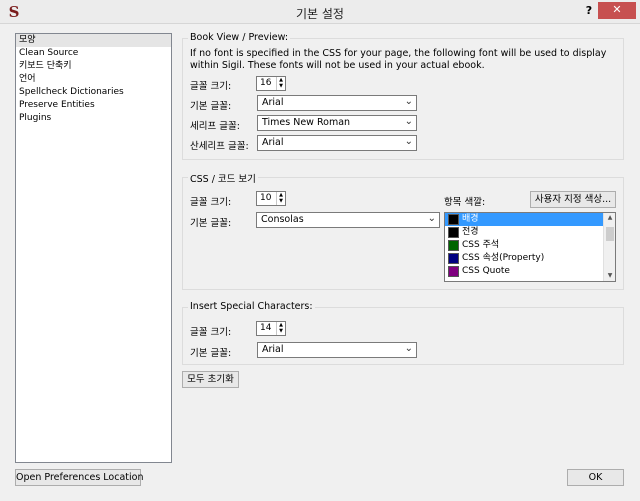 This screenshot has width=640, height=501. Describe the element at coordinates (93, 105) in the screenshot. I see `sidebar-item-preserve-entities: Preserve Entities` at that location.